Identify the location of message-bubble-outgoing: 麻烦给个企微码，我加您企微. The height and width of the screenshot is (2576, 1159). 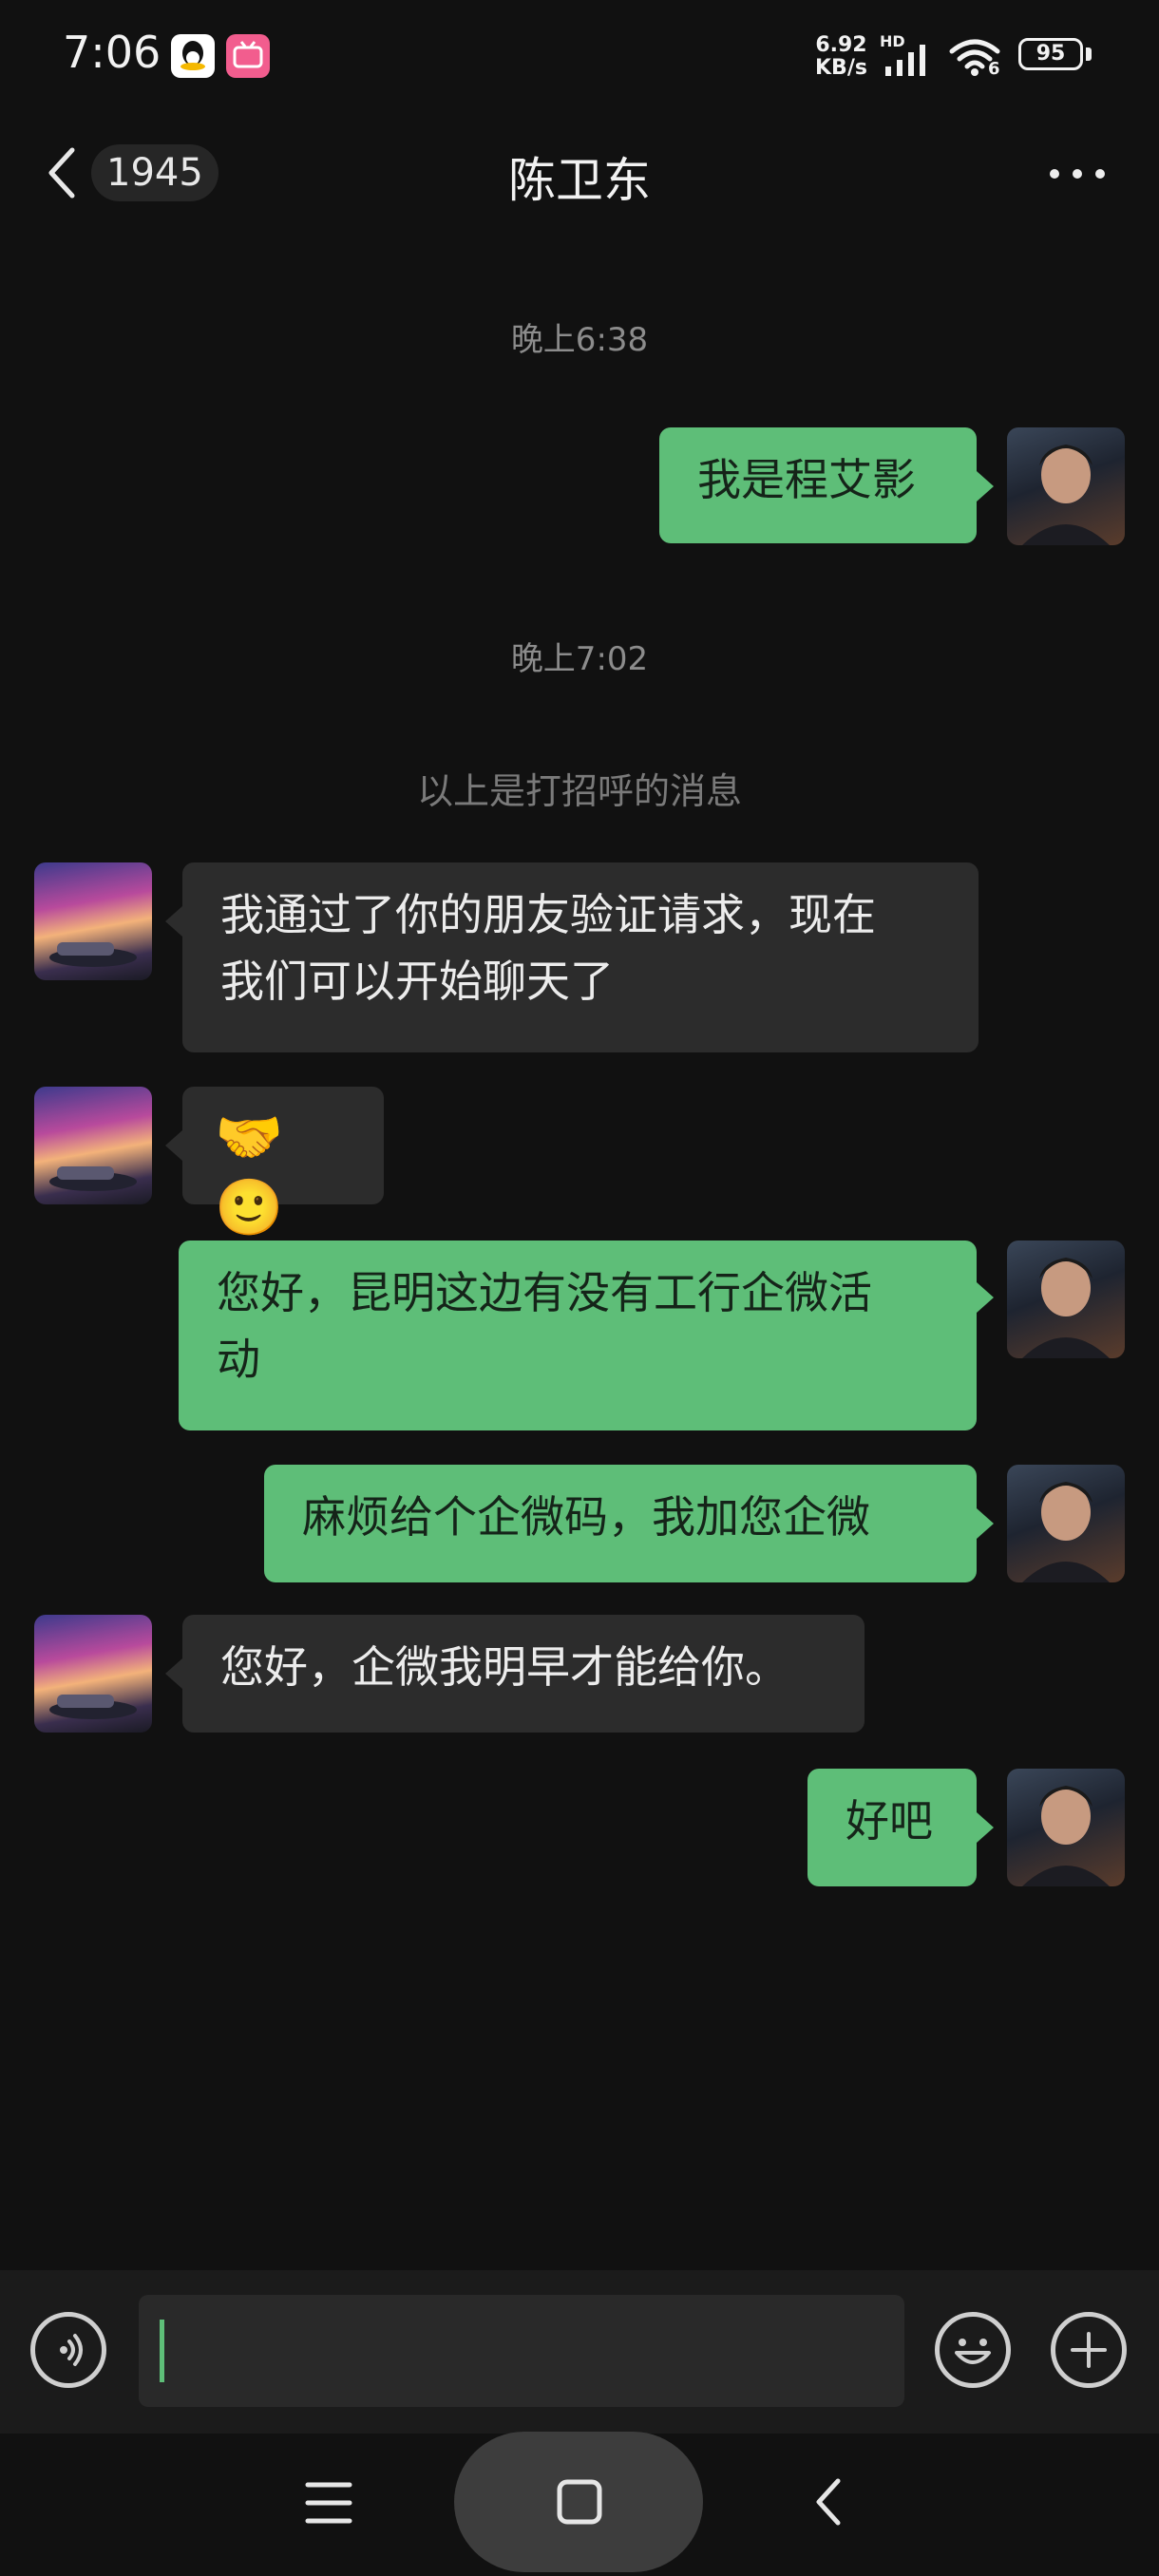
(620, 1523).